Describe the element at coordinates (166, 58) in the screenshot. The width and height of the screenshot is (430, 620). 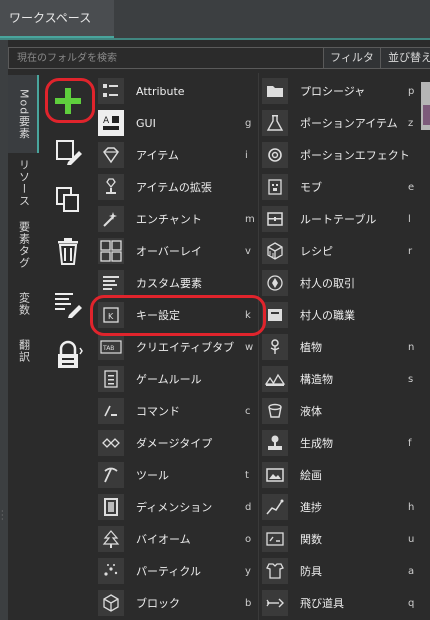
I see `search-input` at that location.